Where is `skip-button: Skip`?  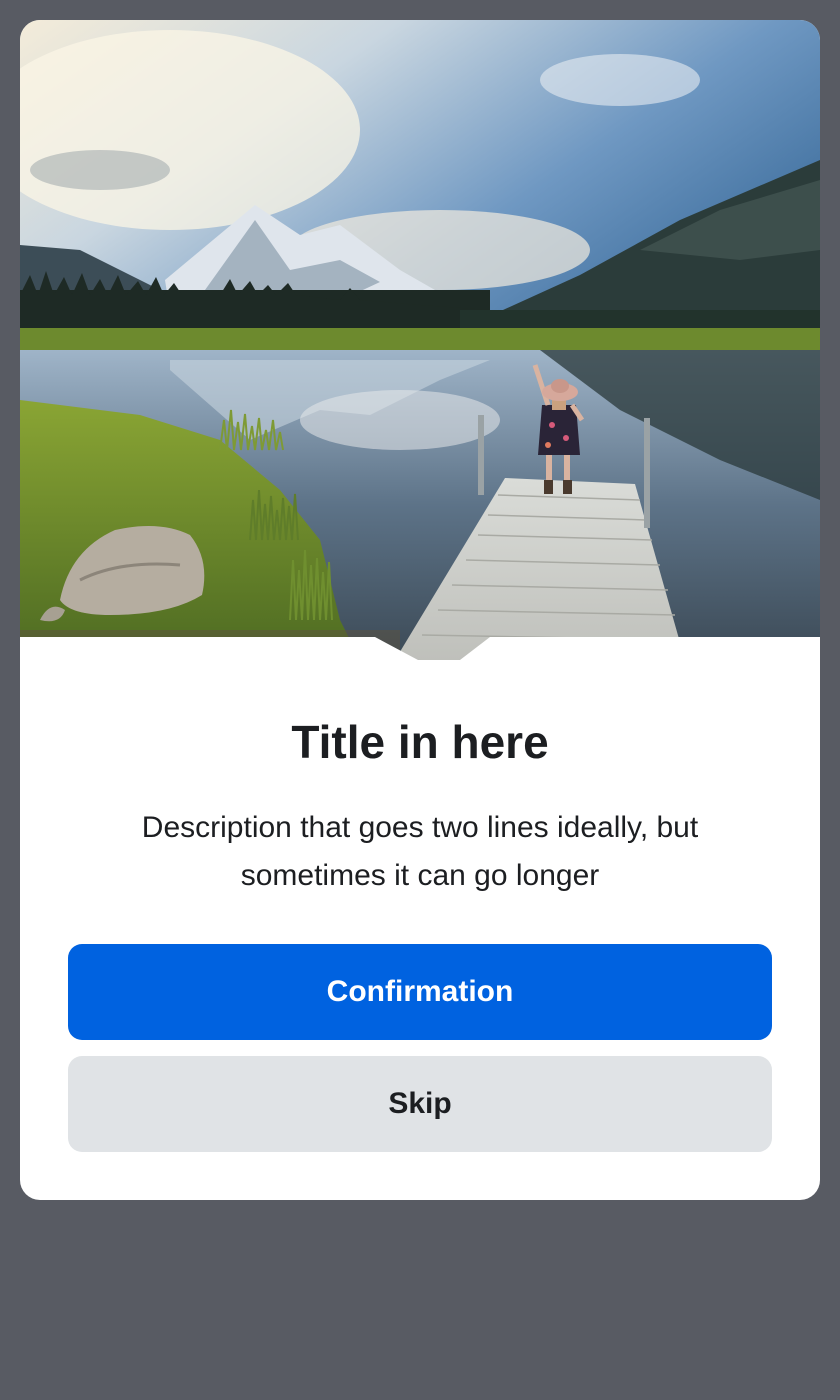
skip-button: Skip is located at coordinates (420, 1104).